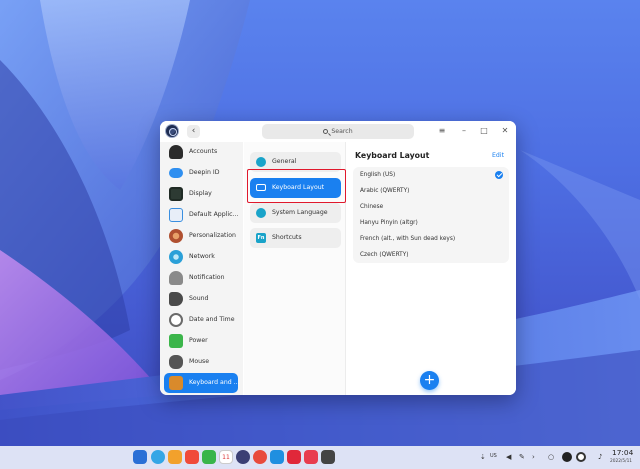 This screenshot has height=469, width=640. Describe the element at coordinates (484, 131) in the screenshot. I see `maximize-button: □` at that location.